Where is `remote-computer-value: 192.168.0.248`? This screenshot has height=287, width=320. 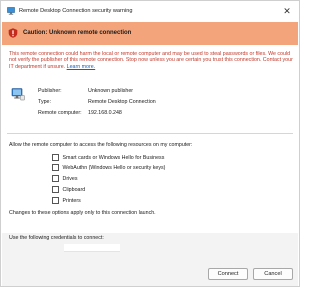 remote-computer-value: 192.168.0.248 is located at coordinates (105, 113).